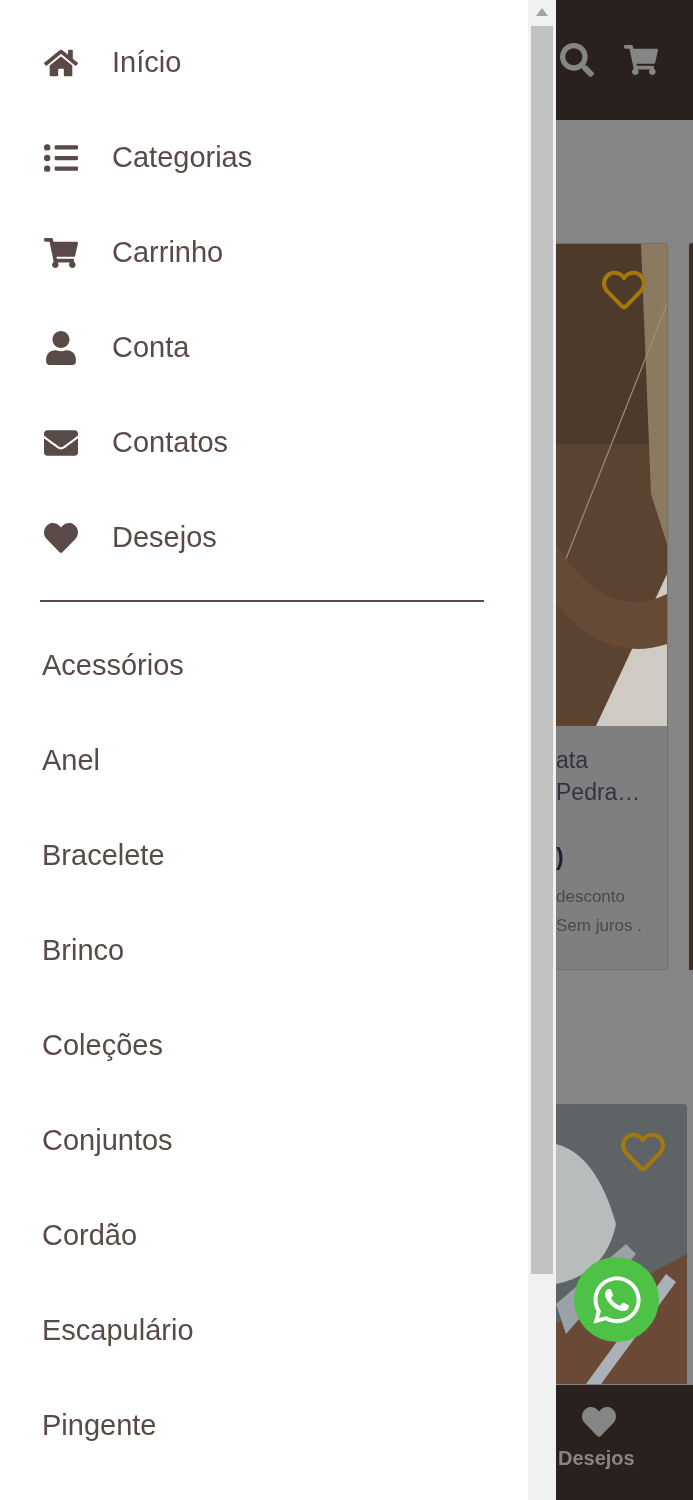 The width and height of the screenshot is (693, 1500). I want to click on category-item: Acessórios, so click(264, 665).